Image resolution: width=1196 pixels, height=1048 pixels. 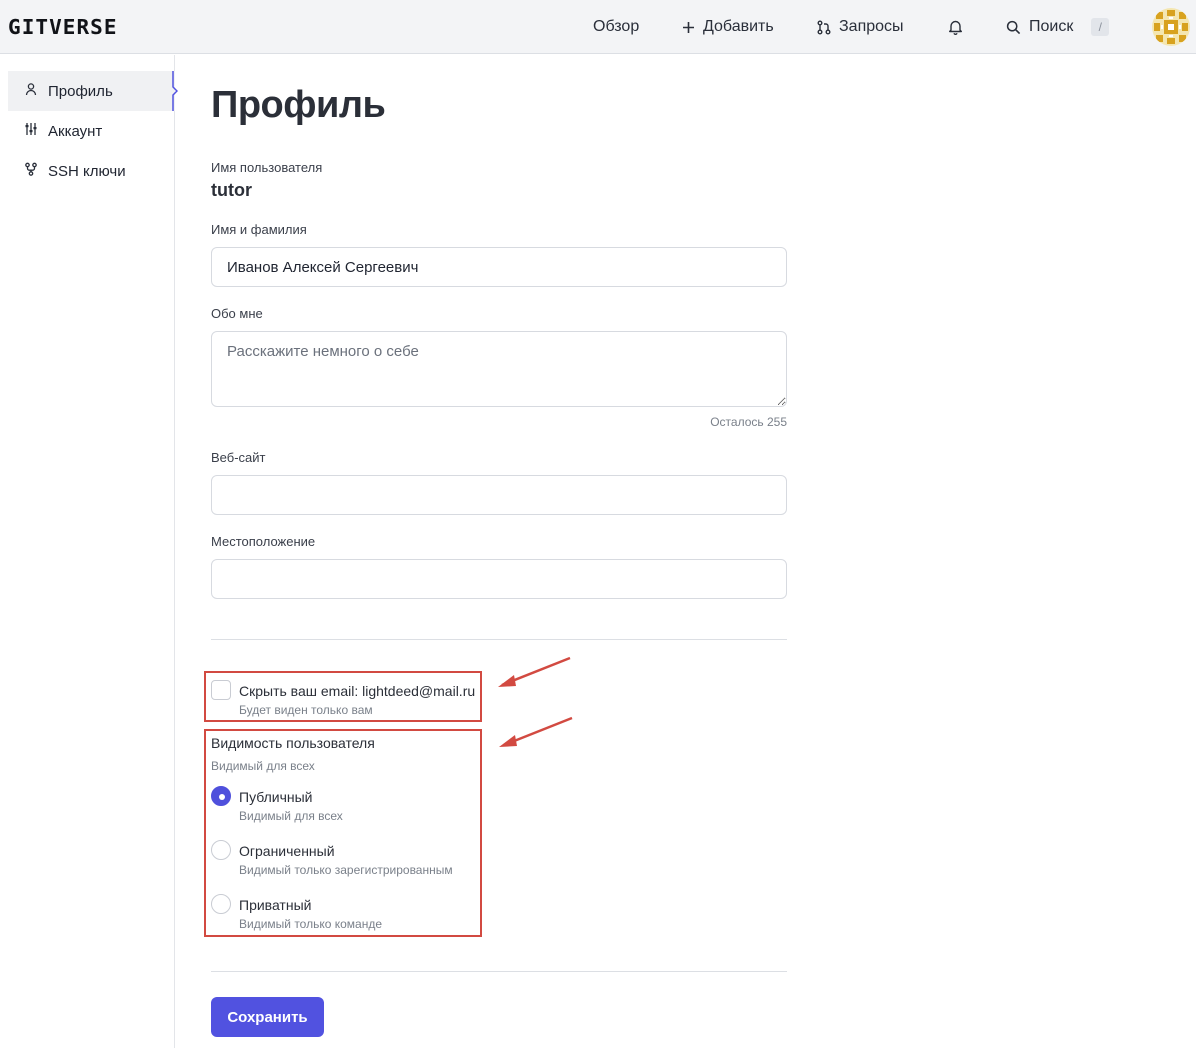 What do you see at coordinates (1051, 26) in the screenshot?
I see `nav-search-label: Поиск` at bounding box center [1051, 26].